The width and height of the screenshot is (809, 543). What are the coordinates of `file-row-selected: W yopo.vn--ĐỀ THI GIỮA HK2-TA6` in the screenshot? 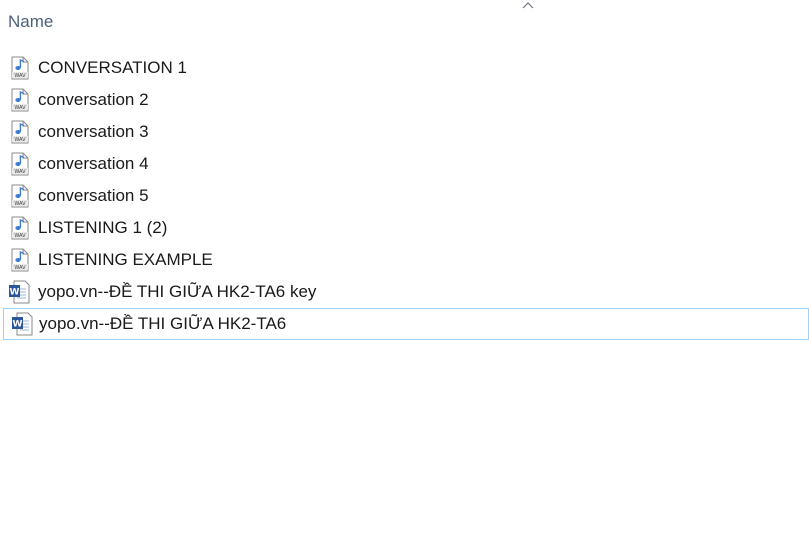 It's located at (406, 324).